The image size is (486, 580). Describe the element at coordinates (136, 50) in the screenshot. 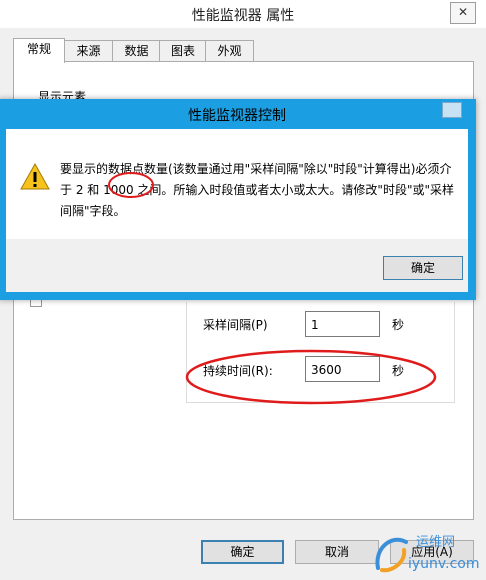

I see `tab-data: 数据` at that location.